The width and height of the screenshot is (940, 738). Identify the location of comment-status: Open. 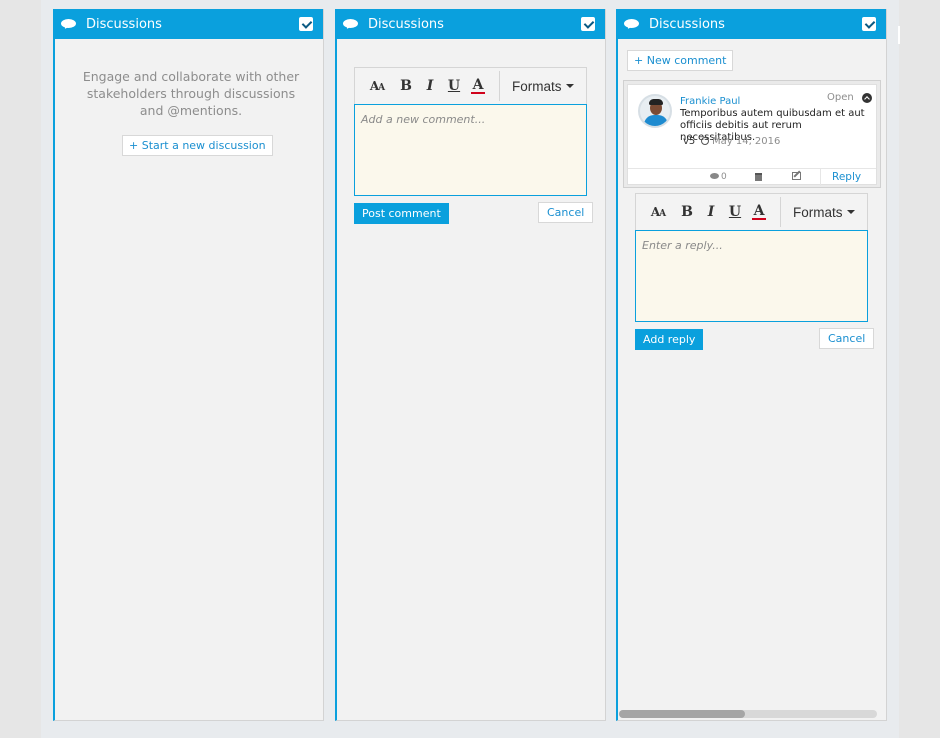
(840, 97).